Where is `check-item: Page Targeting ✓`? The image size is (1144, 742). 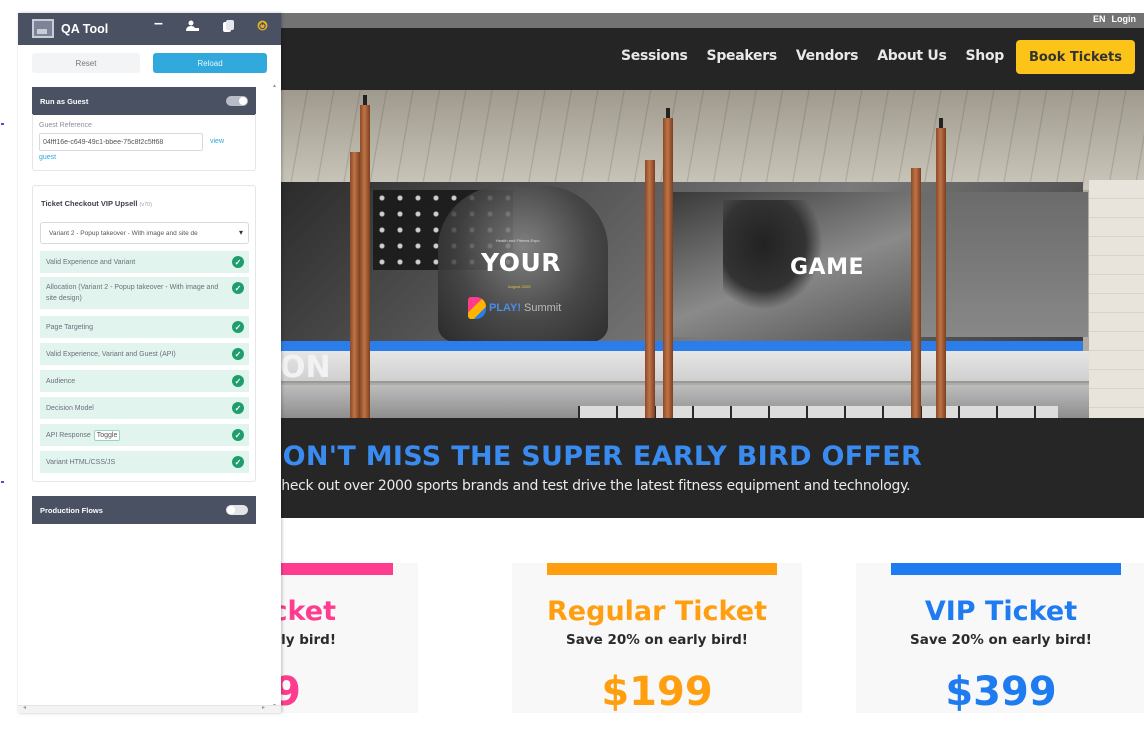 check-item: Page Targeting ✓ is located at coordinates (144, 327).